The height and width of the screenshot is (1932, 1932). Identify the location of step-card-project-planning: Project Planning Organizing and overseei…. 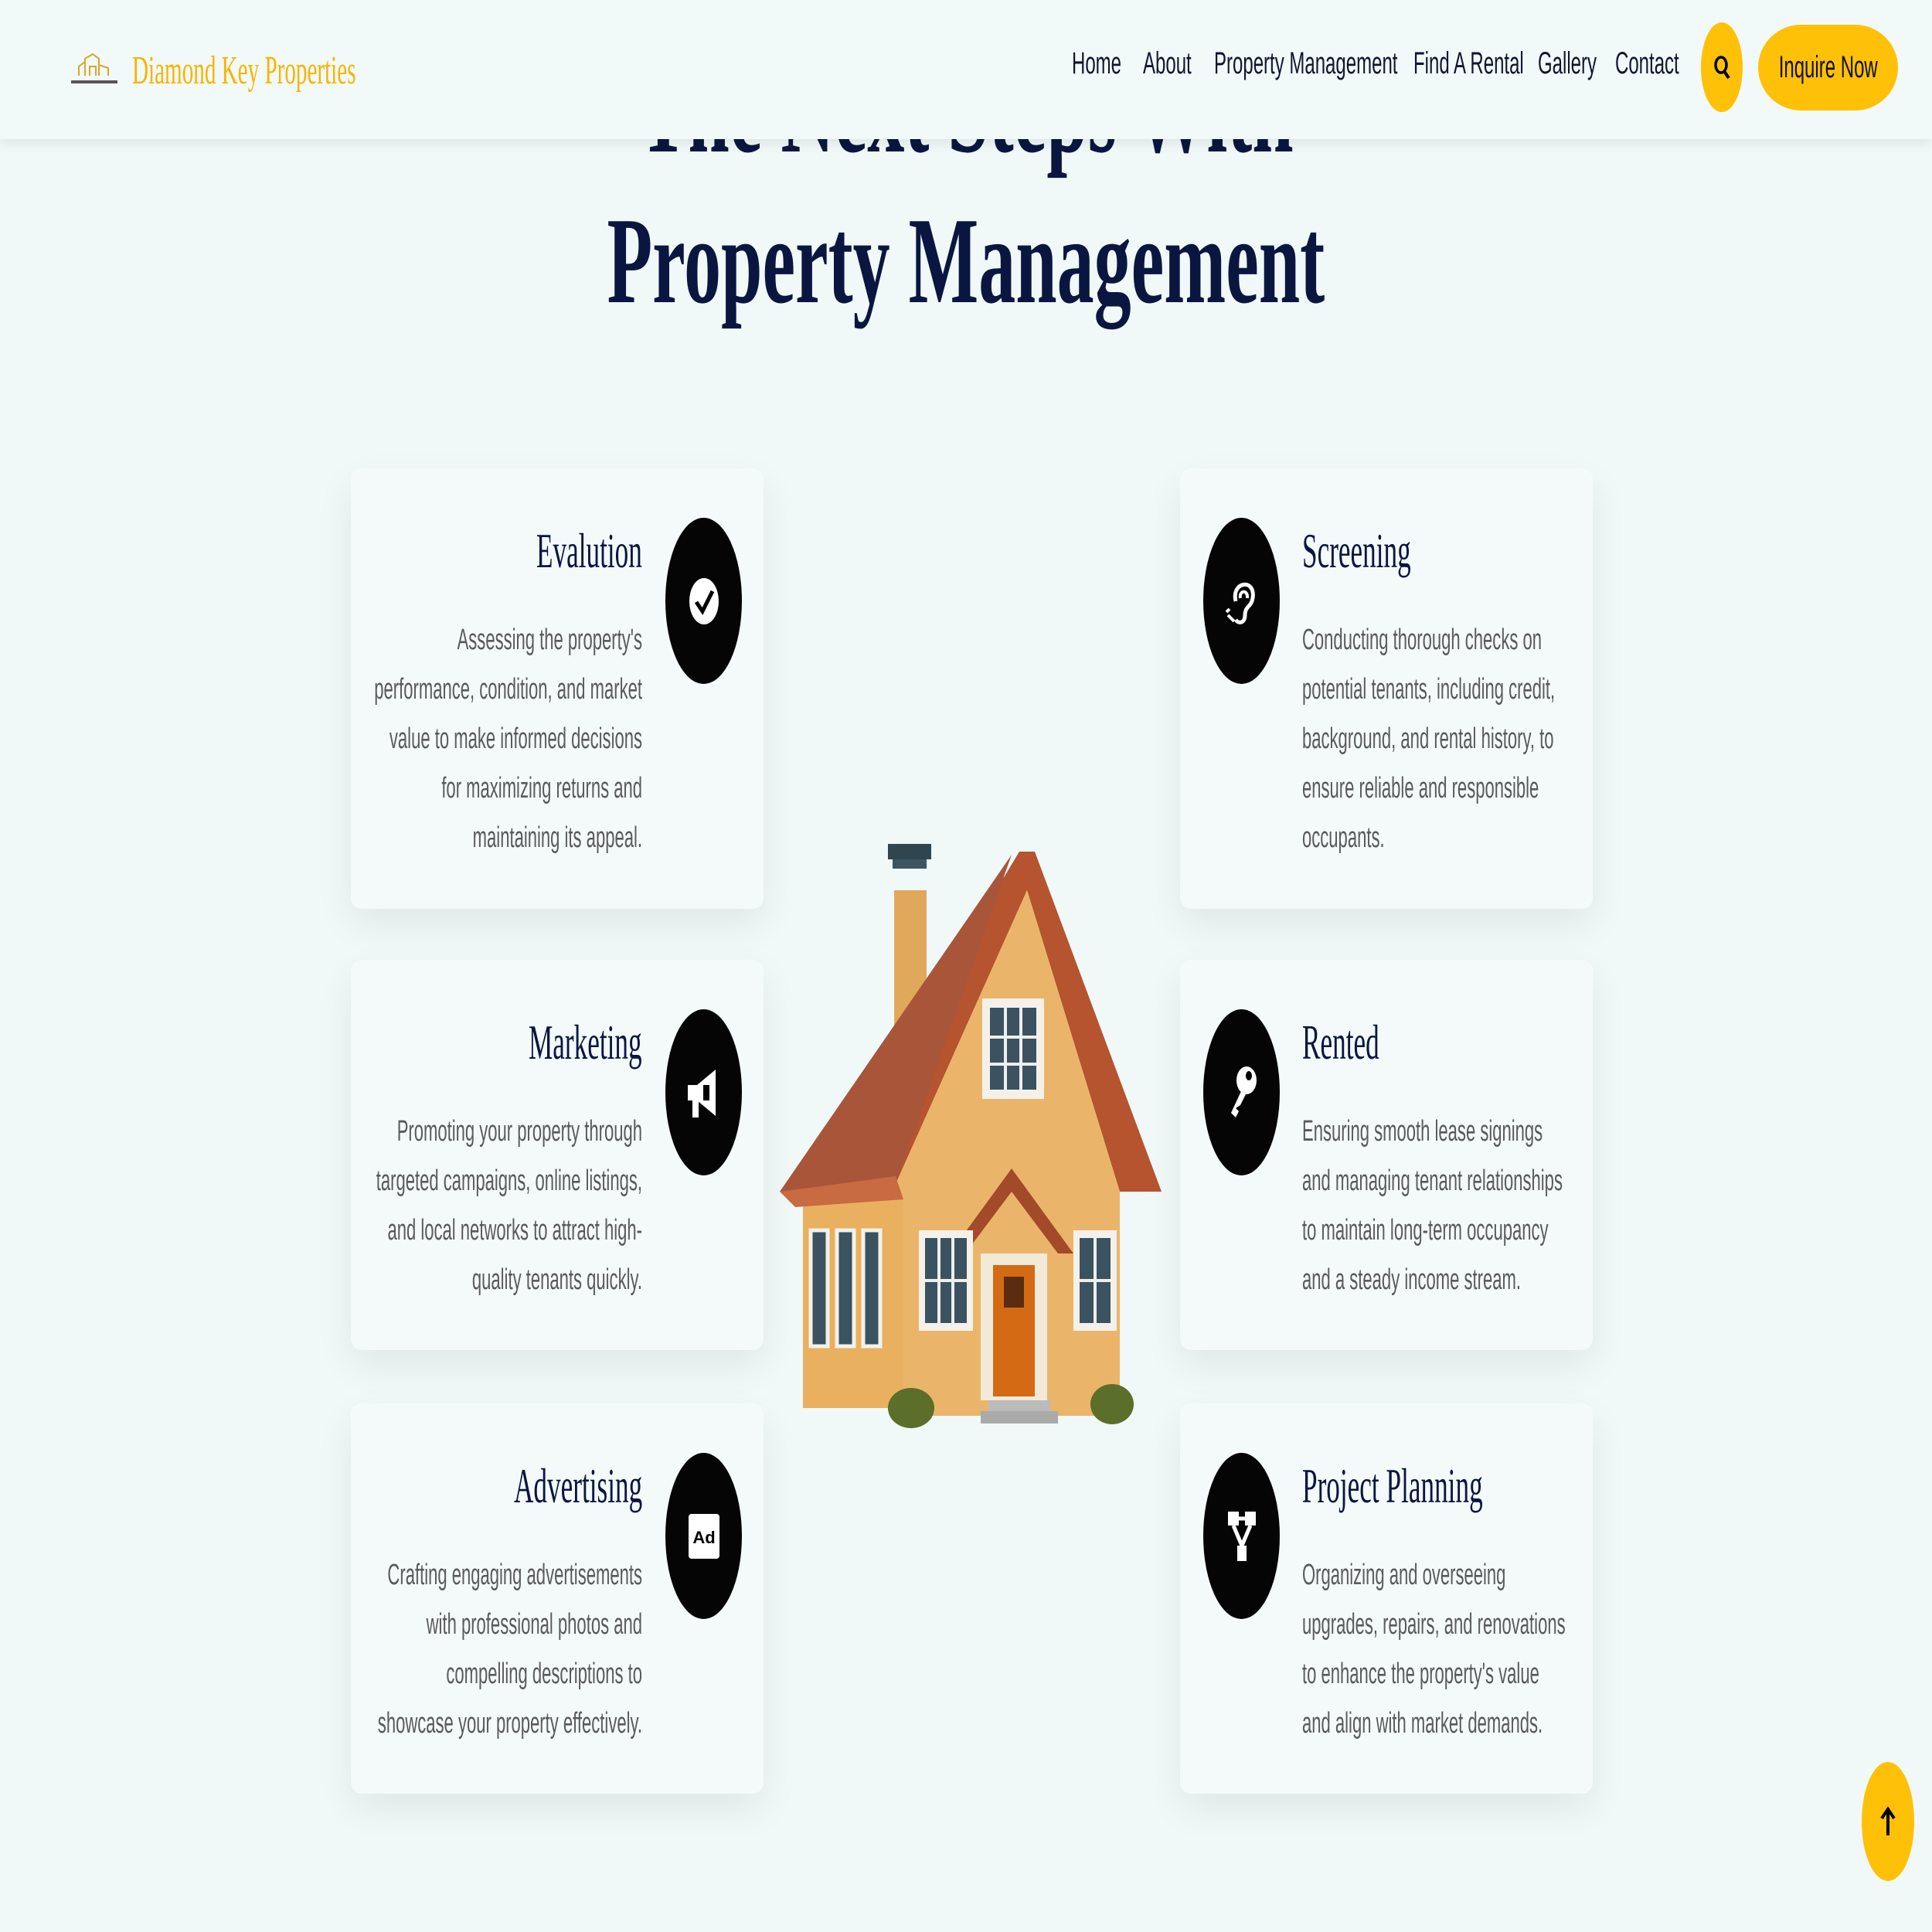
(1386, 1599).